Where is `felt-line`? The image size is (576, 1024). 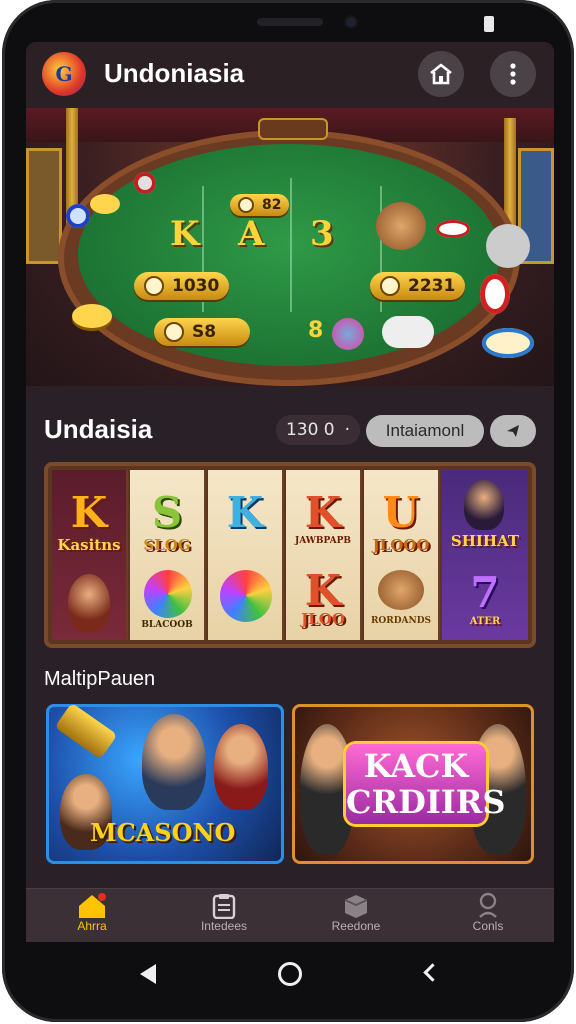
felt-line is located at coordinates (291, 245).